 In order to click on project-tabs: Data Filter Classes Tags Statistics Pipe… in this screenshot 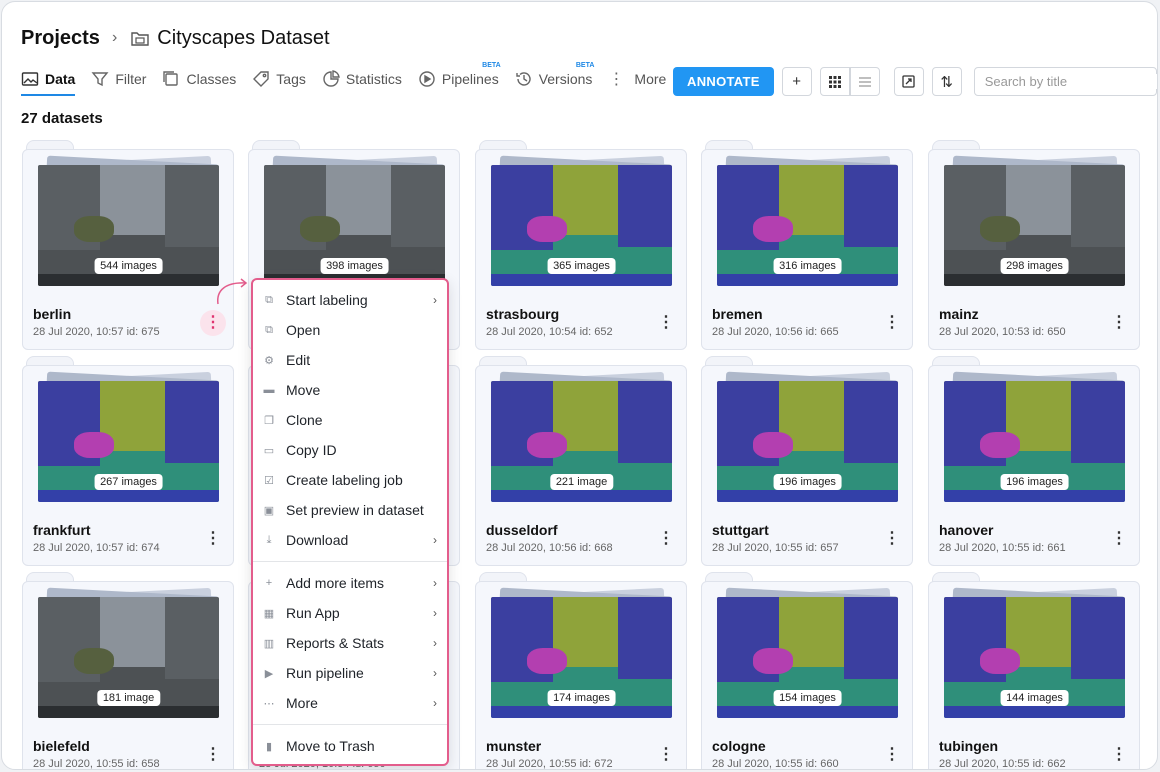, I will do `click(351, 79)`.